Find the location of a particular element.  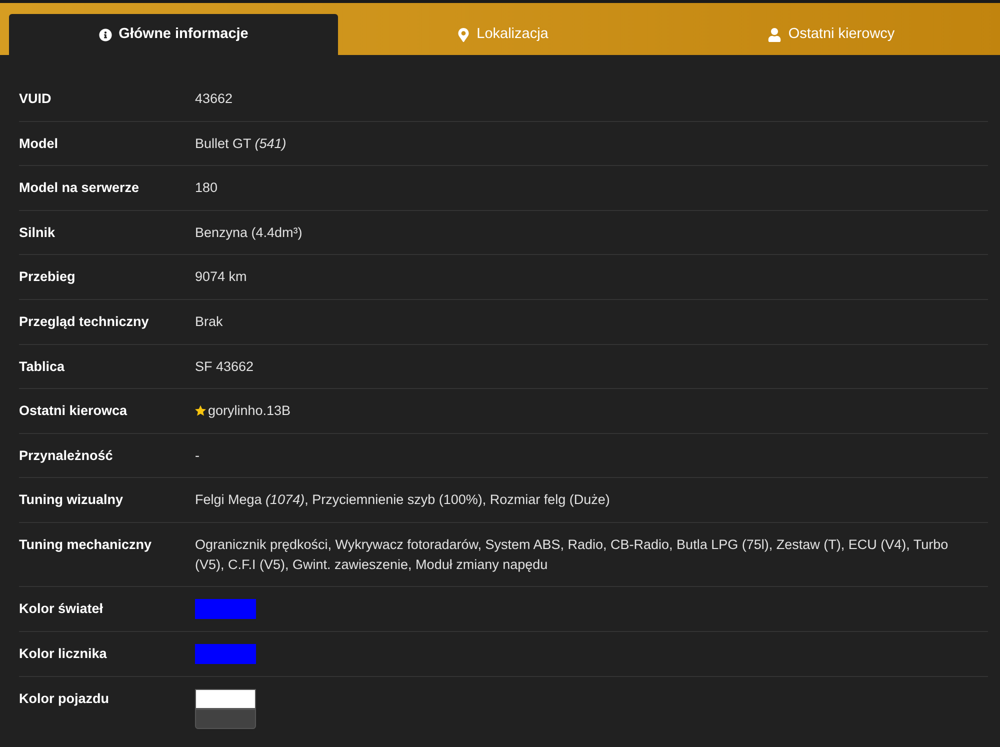

driver-name: gorylinho.13B is located at coordinates (249, 411).